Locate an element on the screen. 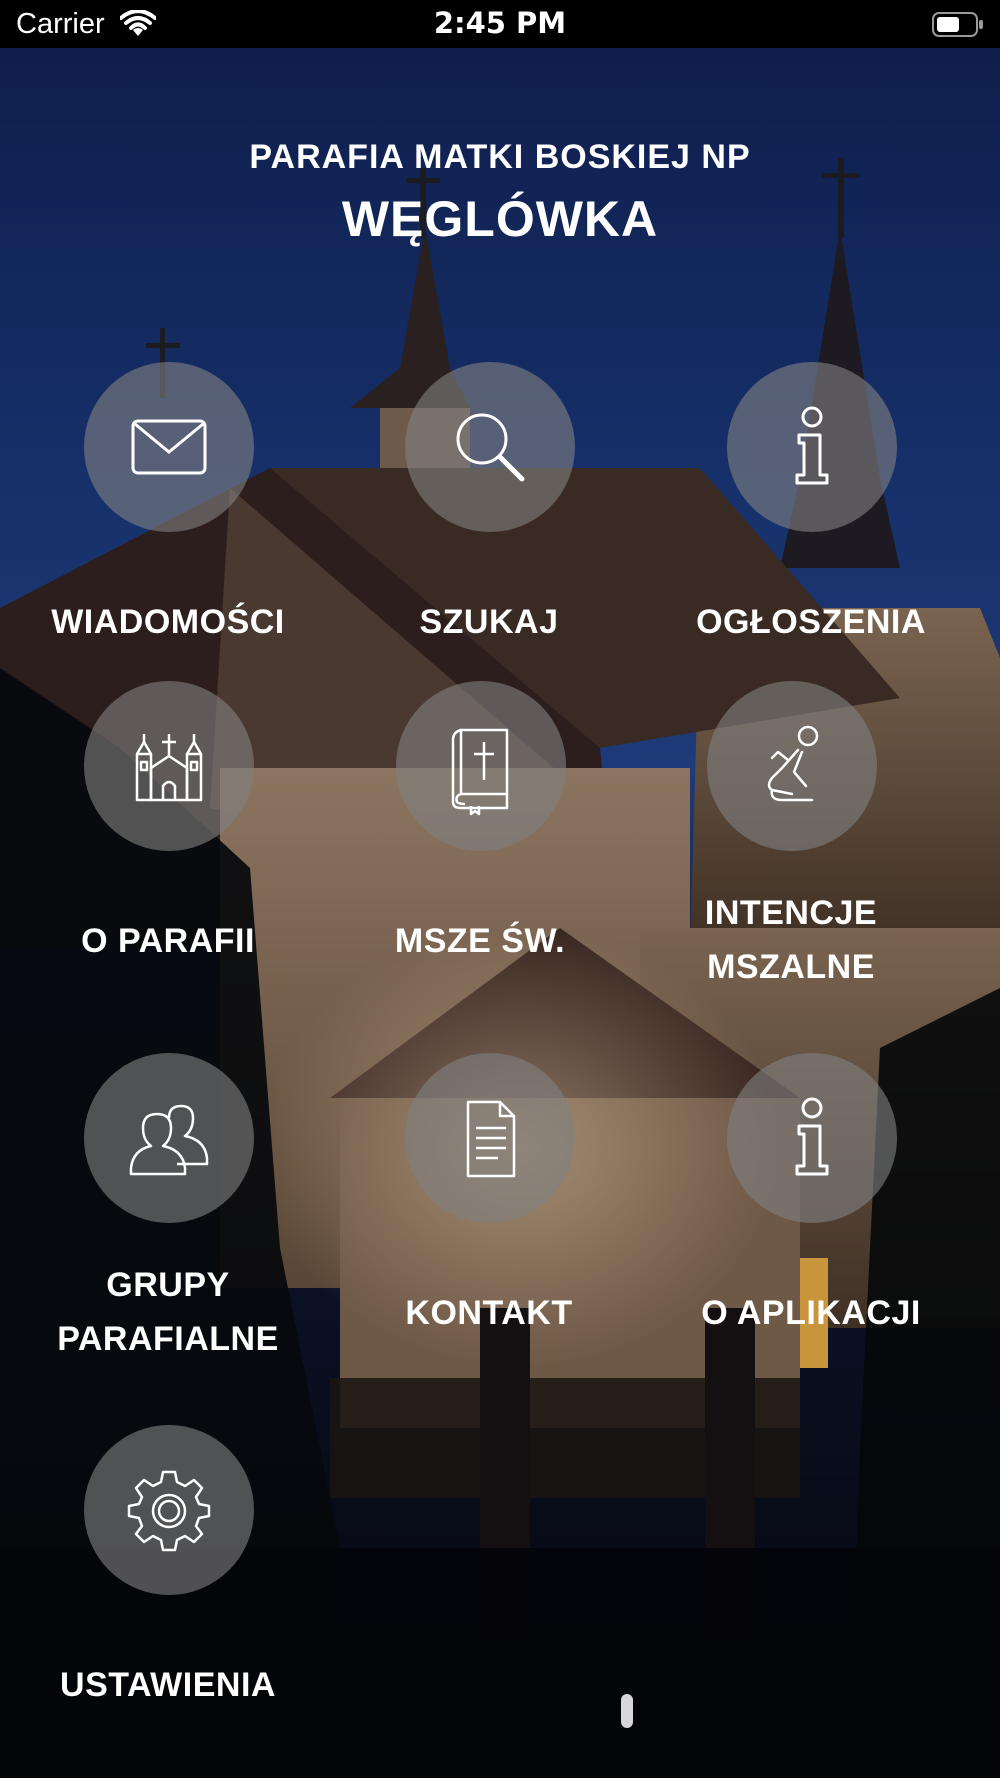 The width and height of the screenshot is (1000, 1778). church-icon-circle is located at coordinates (169, 766).